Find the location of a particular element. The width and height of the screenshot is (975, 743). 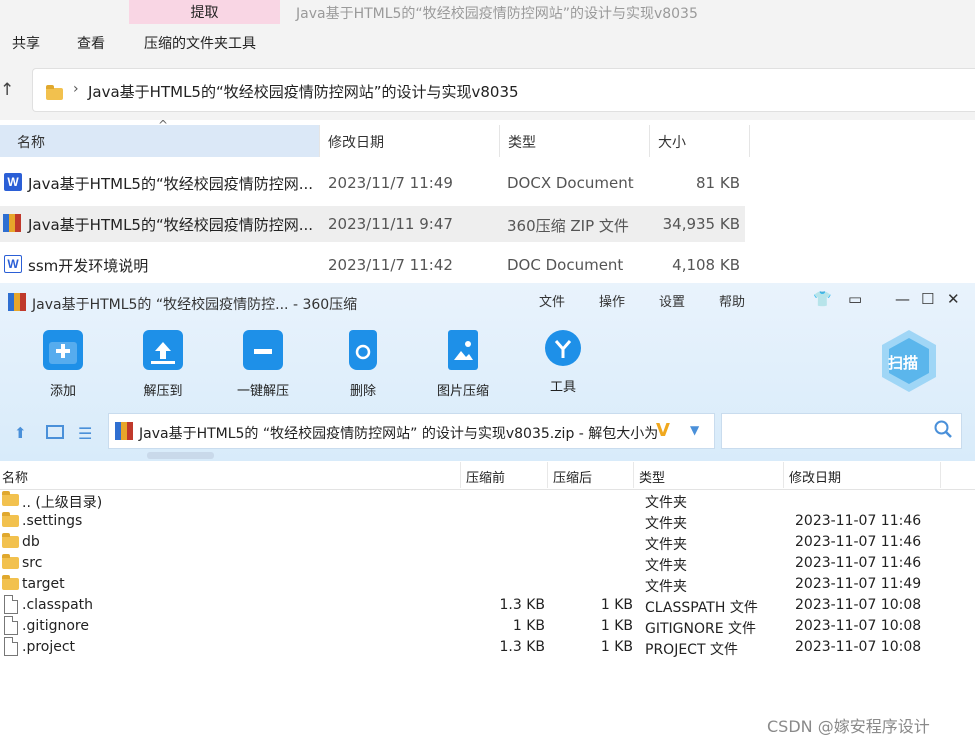

tools-label: 工具 is located at coordinates (562, 387).